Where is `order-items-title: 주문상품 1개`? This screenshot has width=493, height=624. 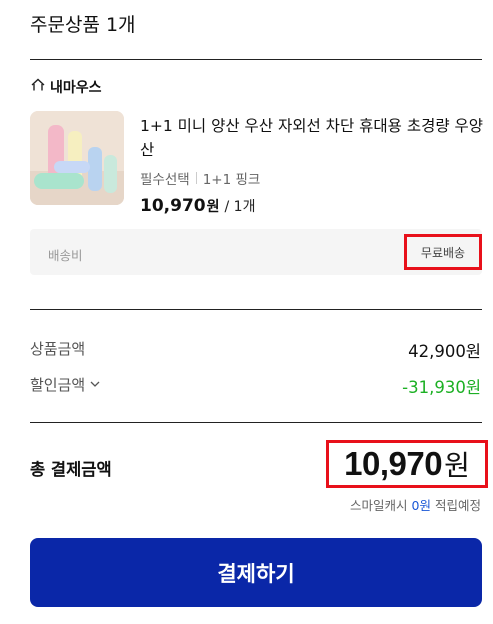
order-items-title: 주문상품 1개 is located at coordinates (83, 25).